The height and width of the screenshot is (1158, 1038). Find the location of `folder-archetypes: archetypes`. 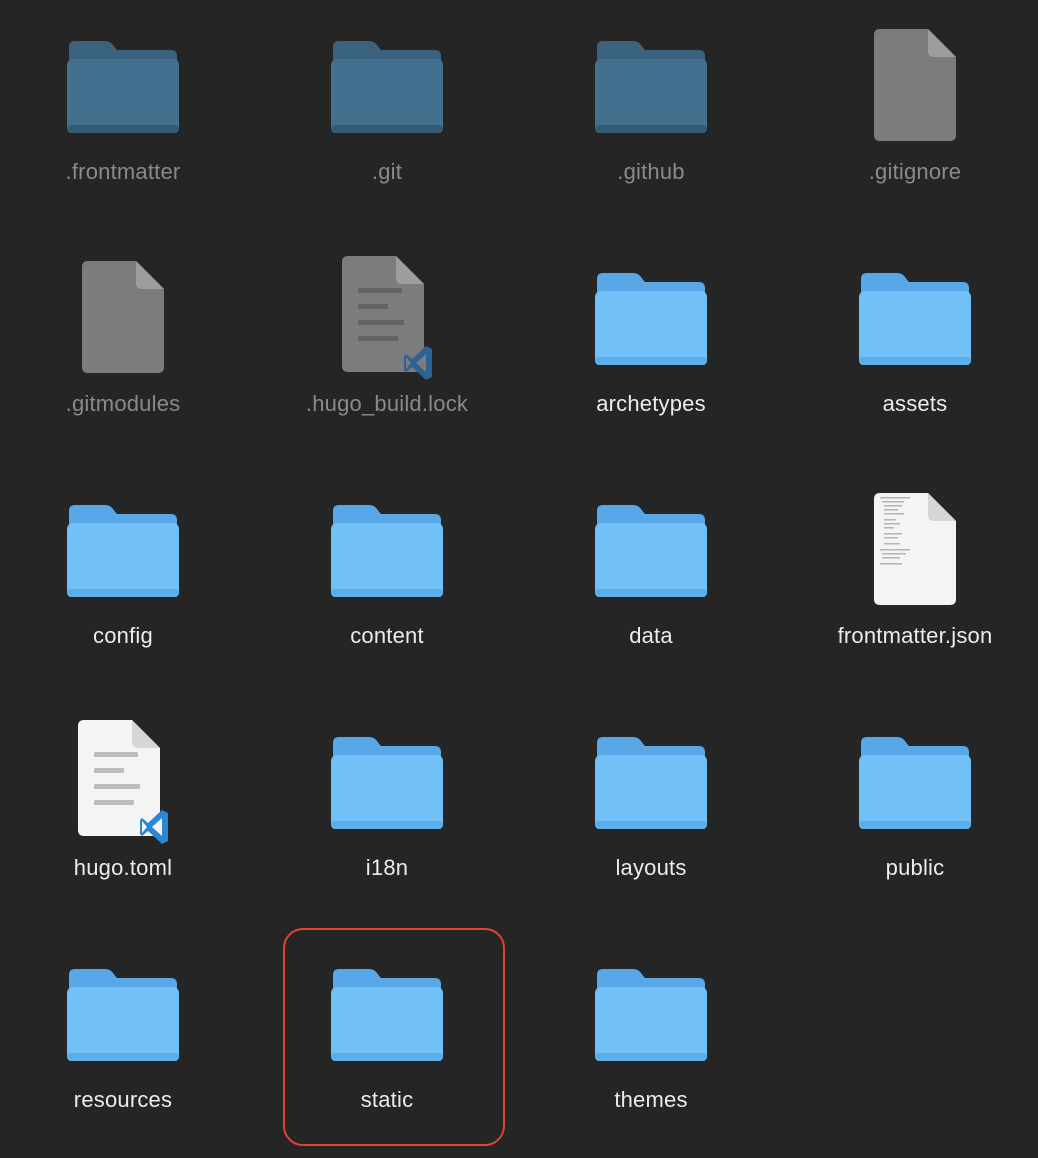

folder-archetypes: archetypes is located at coordinates (651, 352).